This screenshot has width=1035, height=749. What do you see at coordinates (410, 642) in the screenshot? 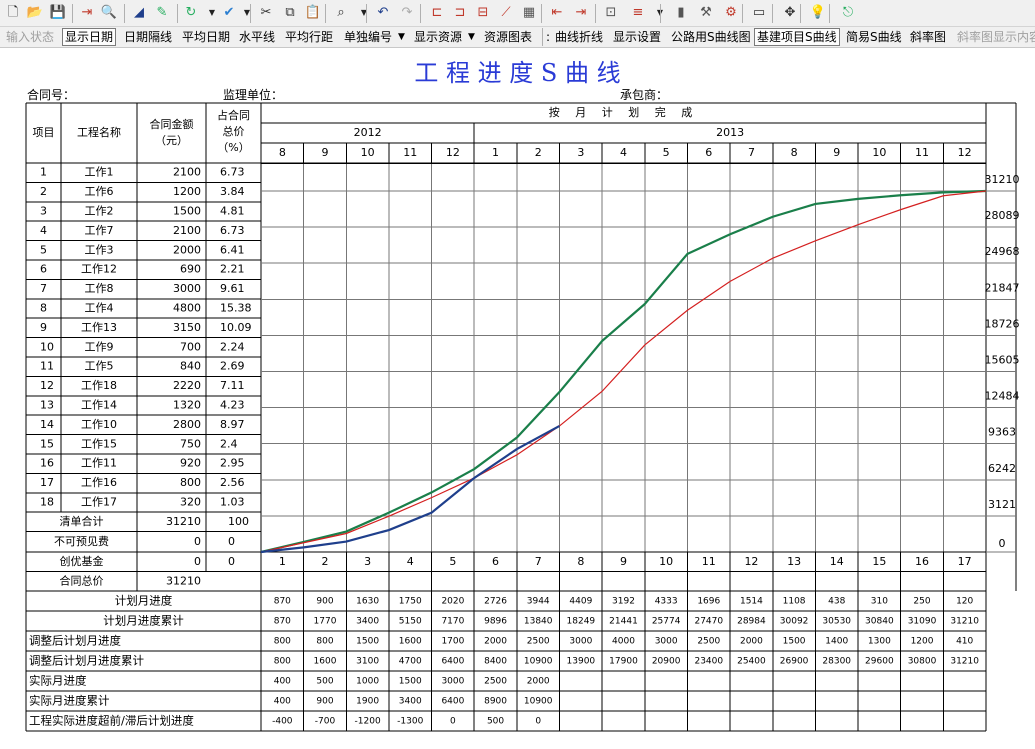
I see `row-value: 1600` at bounding box center [410, 642].